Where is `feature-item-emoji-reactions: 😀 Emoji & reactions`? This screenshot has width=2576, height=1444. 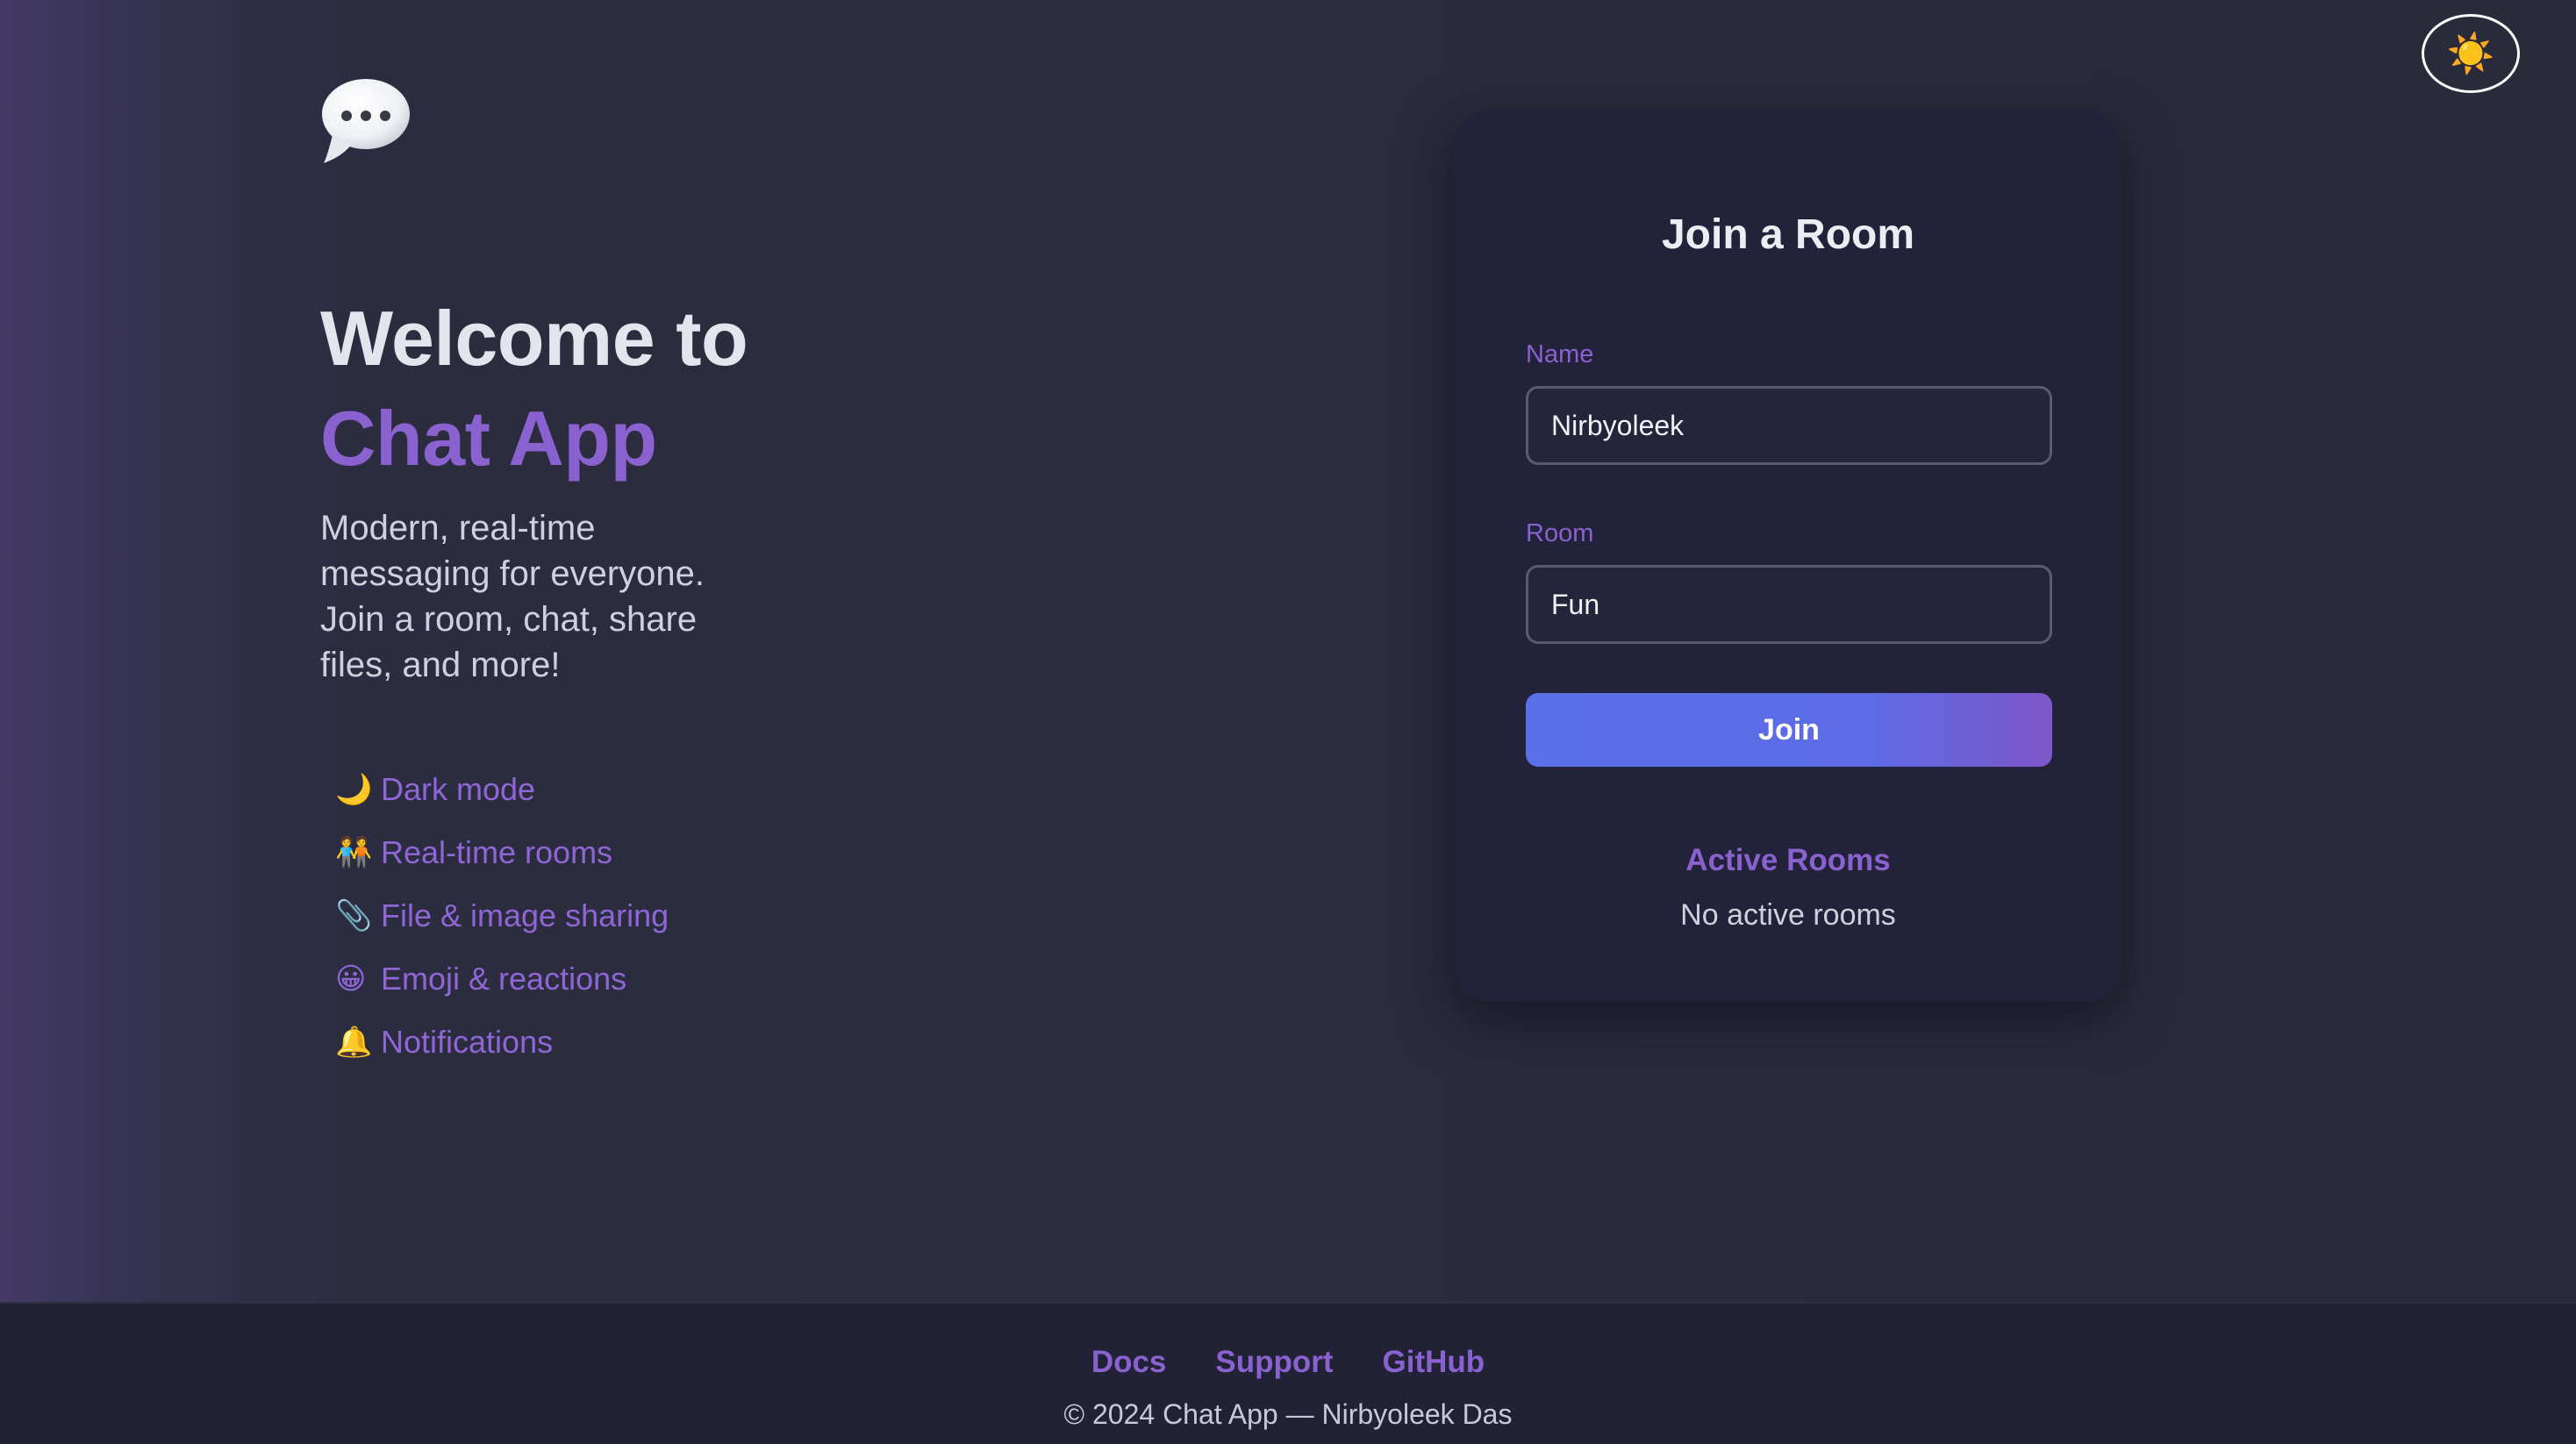 feature-item-emoji-reactions: 😀 Emoji & reactions is located at coordinates (502, 979).